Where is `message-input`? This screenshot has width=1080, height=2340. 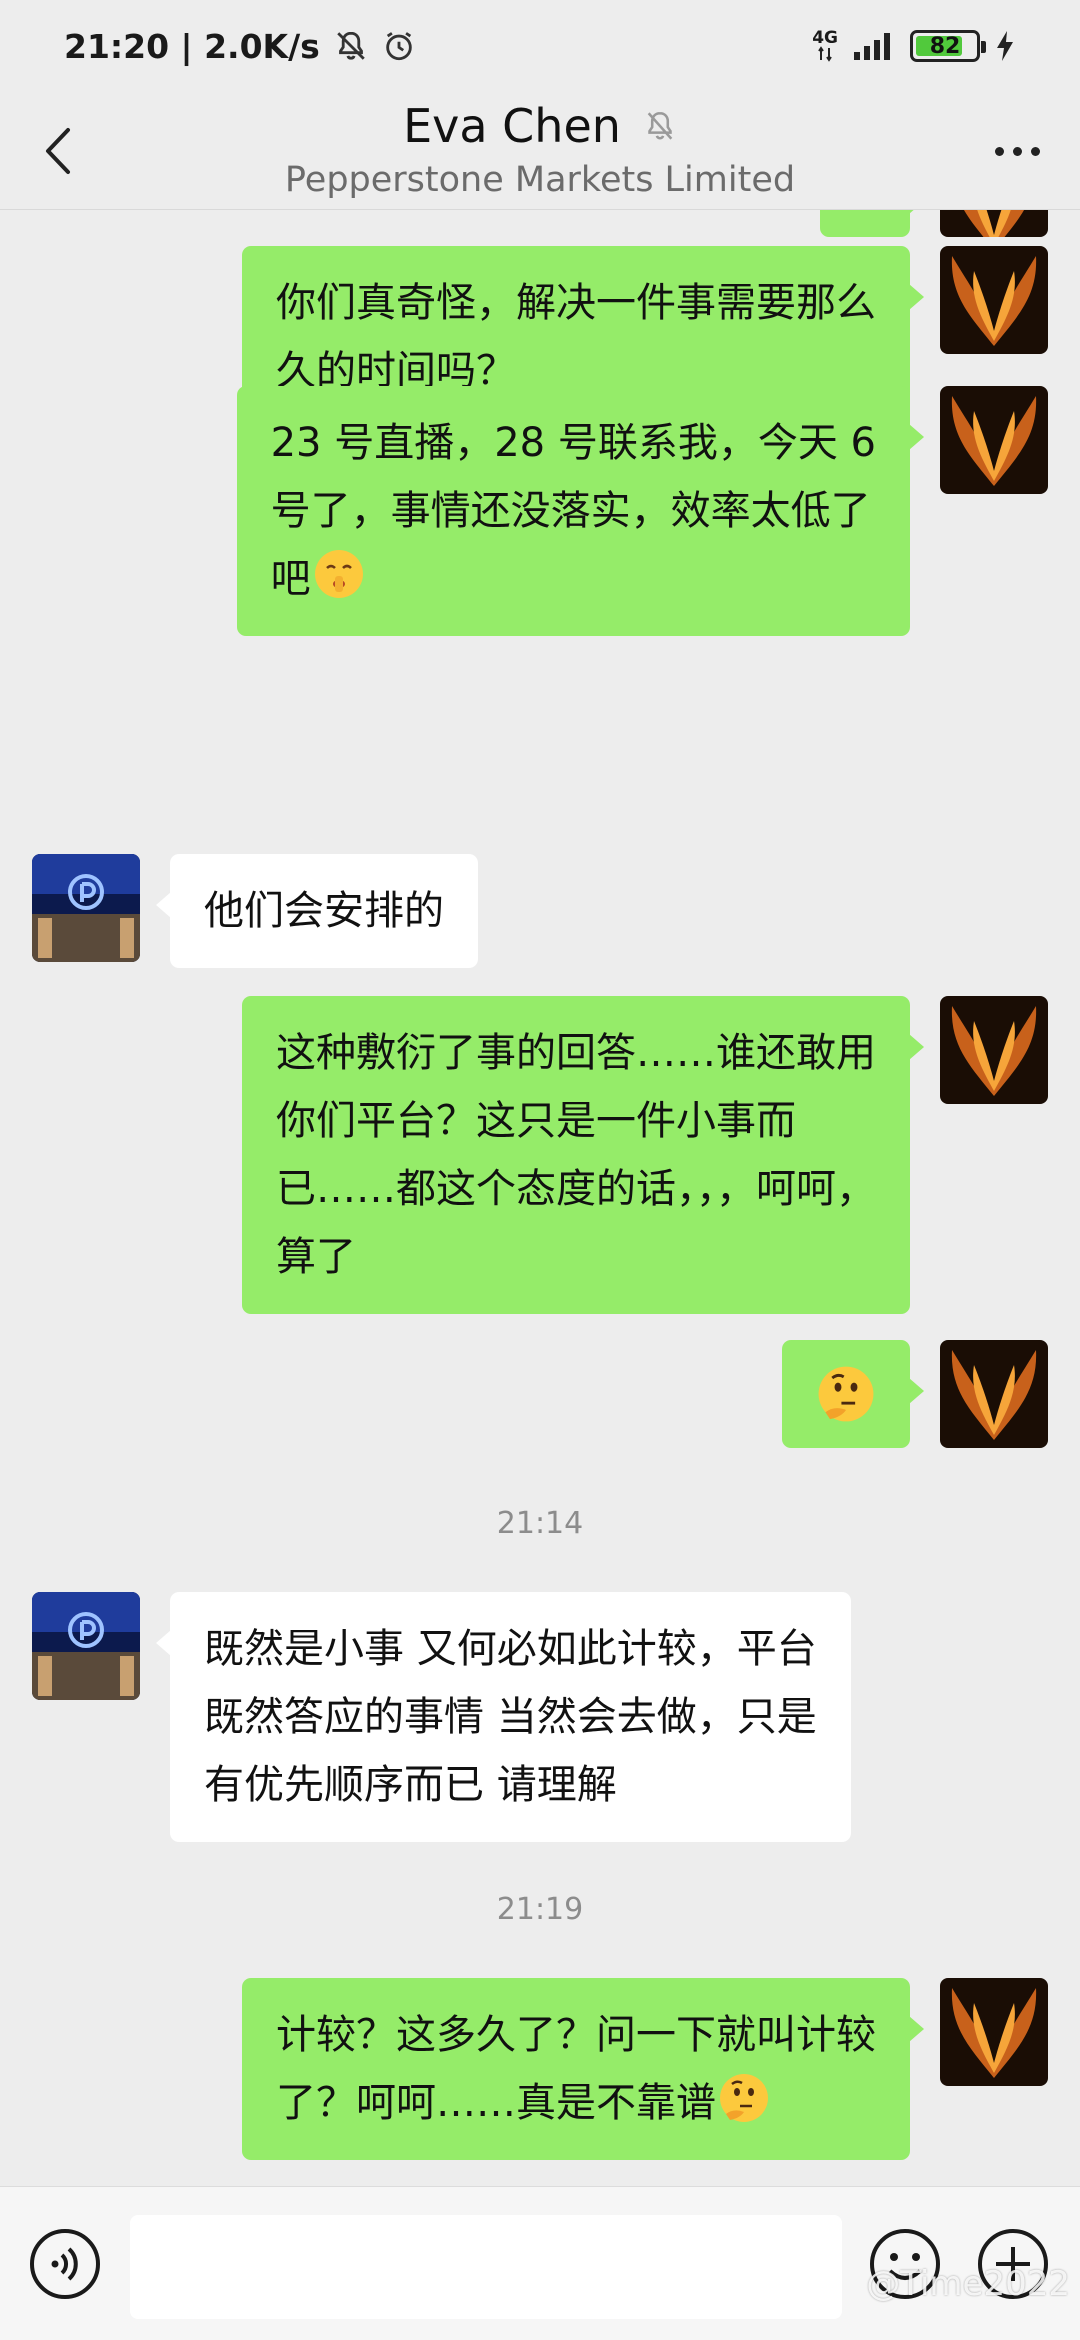 message-input is located at coordinates (486, 2267).